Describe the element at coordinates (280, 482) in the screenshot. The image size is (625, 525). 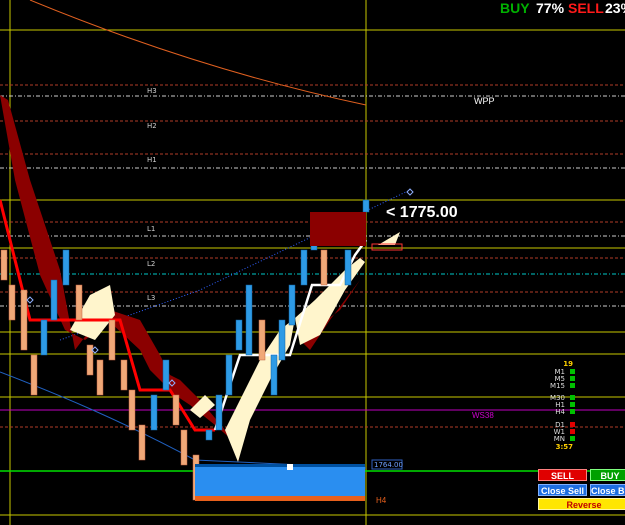
I see `range-box` at that location.